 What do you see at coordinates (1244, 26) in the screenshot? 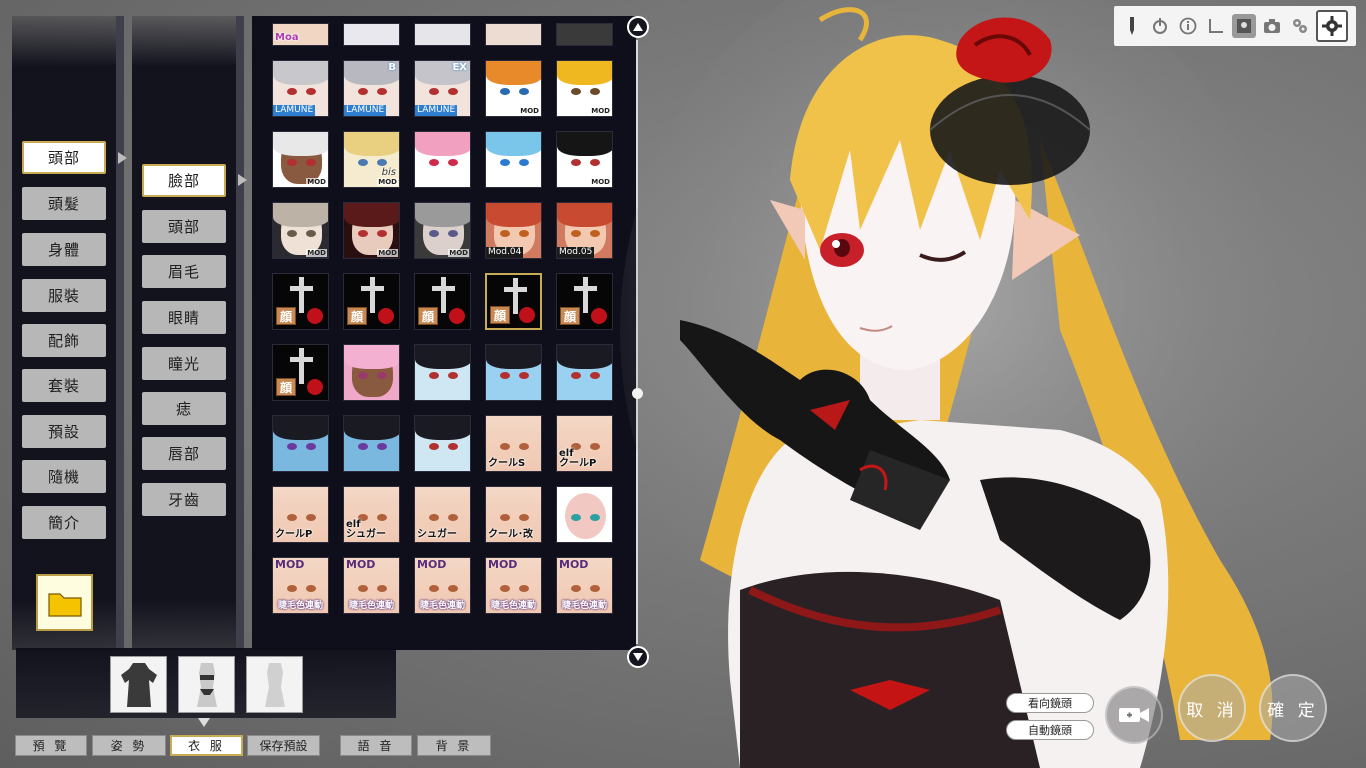
I see `scene-icon` at bounding box center [1244, 26].